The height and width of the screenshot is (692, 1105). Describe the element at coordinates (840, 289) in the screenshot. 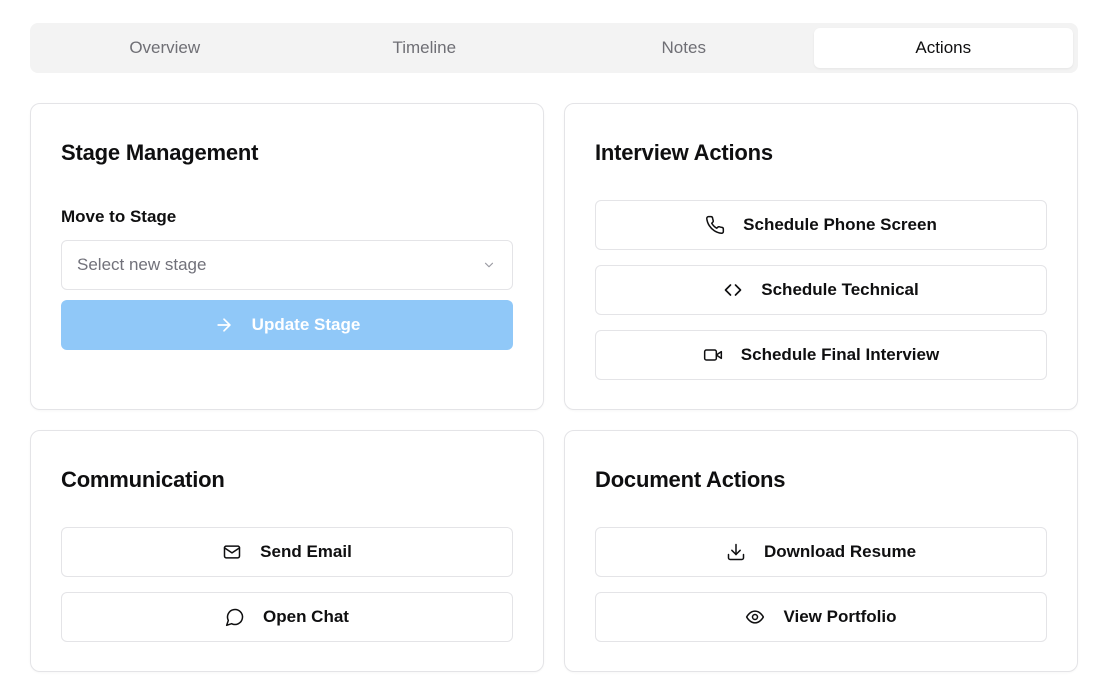

I see `button-label: Schedule Technical` at that location.